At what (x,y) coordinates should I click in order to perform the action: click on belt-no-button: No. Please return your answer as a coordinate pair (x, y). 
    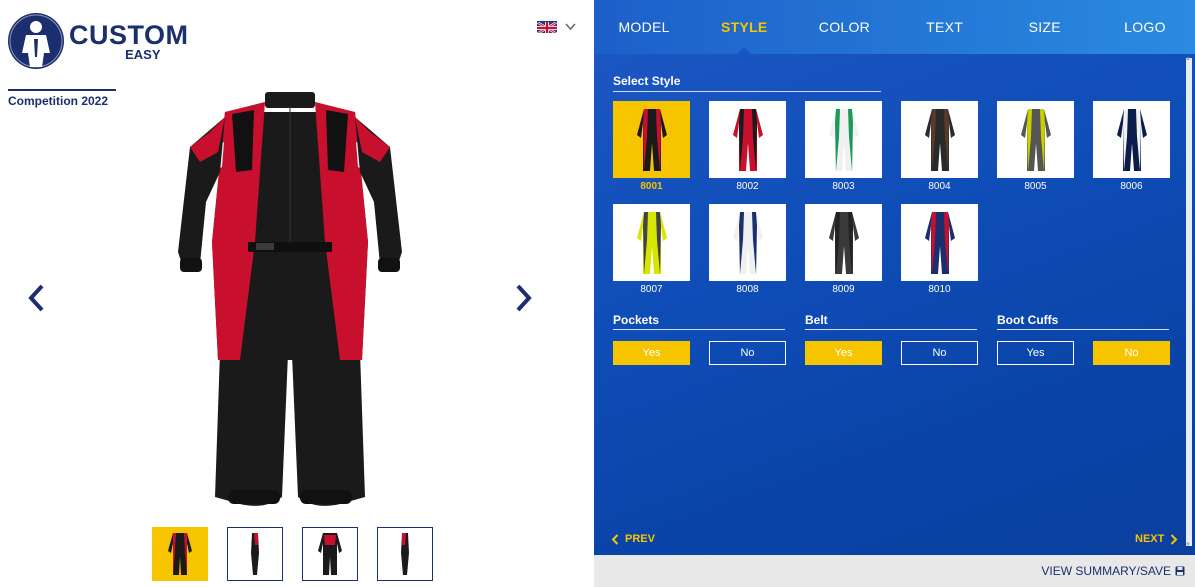
    Looking at the image, I should click on (939, 353).